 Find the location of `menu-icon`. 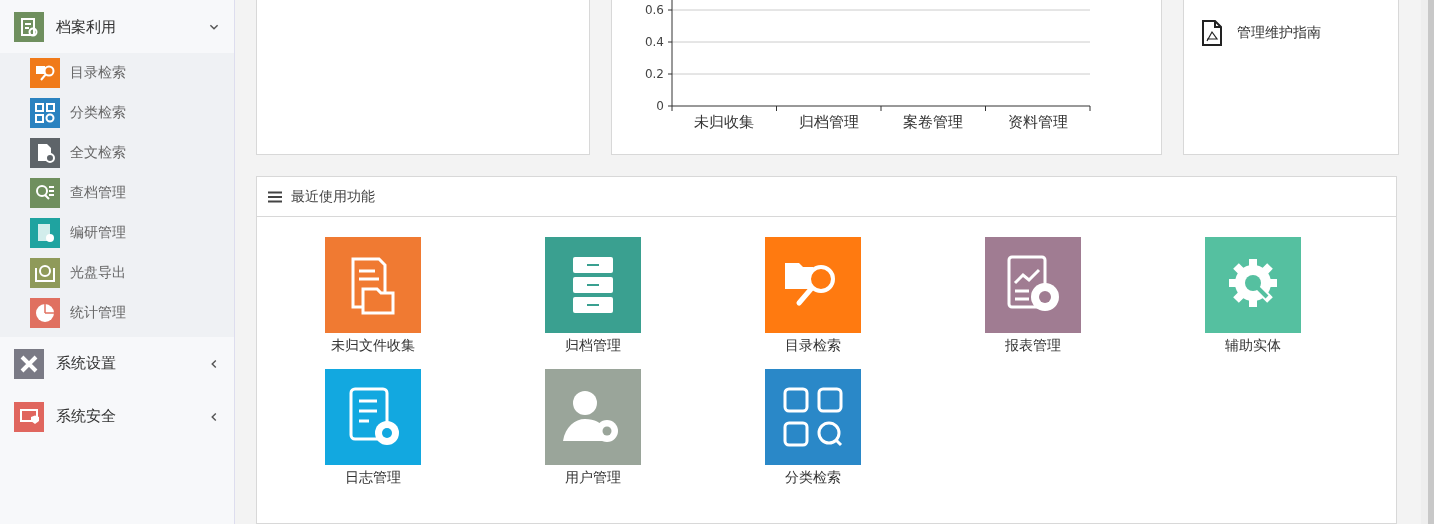

menu-icon is located at coordinates (275, 196).